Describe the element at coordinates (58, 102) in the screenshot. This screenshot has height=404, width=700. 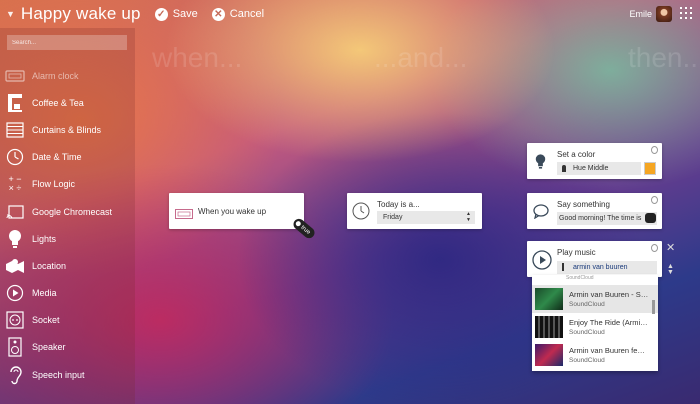
I see `sidebar-item-label: Coffee & Tea` at that location.